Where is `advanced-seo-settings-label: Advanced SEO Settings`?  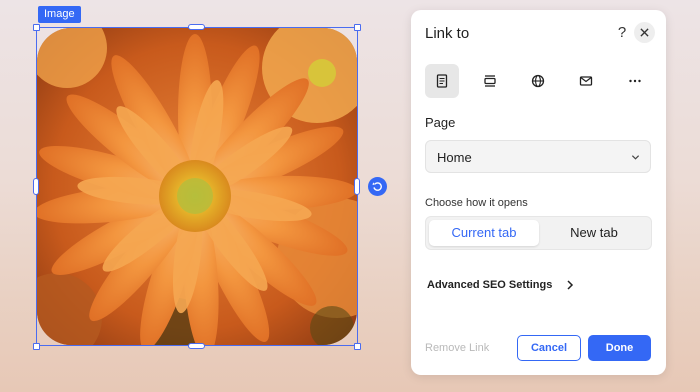 advanced-seo-settings-label: Advanced SEO Settings is located at coordinates (490, 285).